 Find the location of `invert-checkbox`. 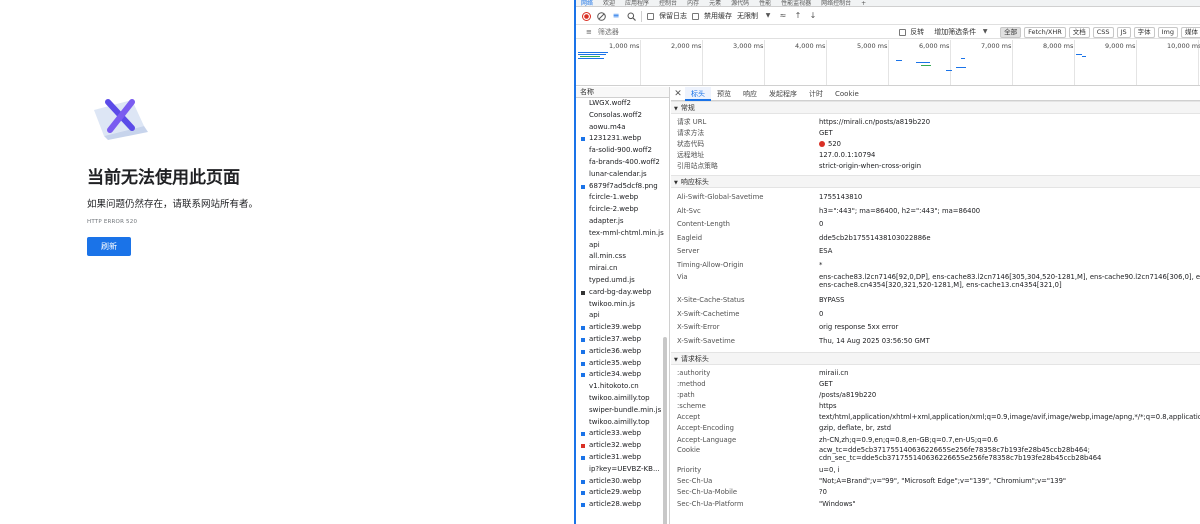

invert-checkbox is located at coordinates (903, 32).